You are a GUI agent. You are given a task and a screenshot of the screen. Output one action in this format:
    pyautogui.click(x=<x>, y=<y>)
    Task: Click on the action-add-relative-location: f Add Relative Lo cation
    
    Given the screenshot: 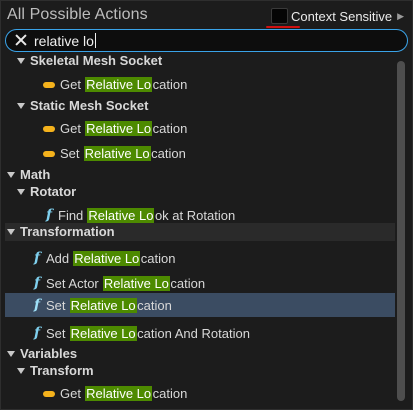 What is the action you would take?
    pyautogui.click(x=200, y=258)
    